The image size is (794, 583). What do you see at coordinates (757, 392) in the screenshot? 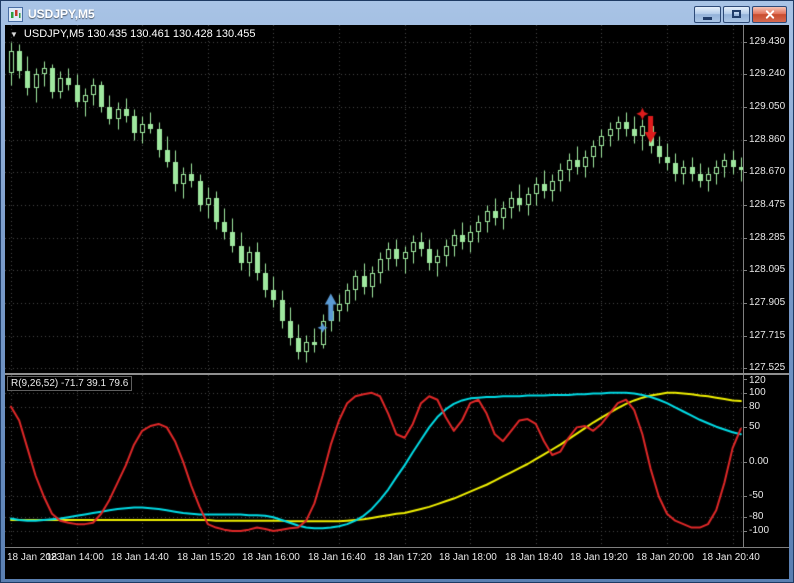
I see `indicator-axis-label: 100` at bounding box center [757, 392].